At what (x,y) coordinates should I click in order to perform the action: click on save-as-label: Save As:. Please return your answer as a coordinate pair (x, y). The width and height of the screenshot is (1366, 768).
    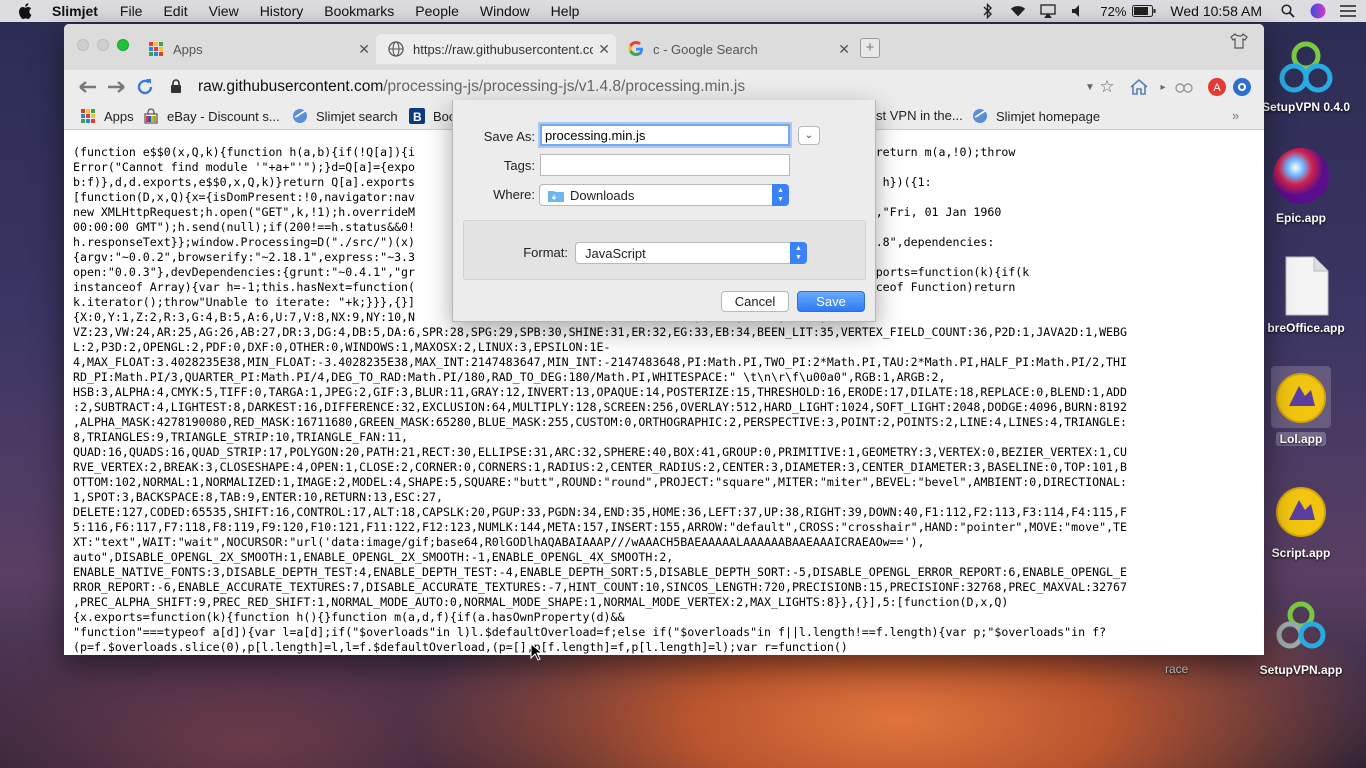
    Looking at the image, I should click on (509, 136).